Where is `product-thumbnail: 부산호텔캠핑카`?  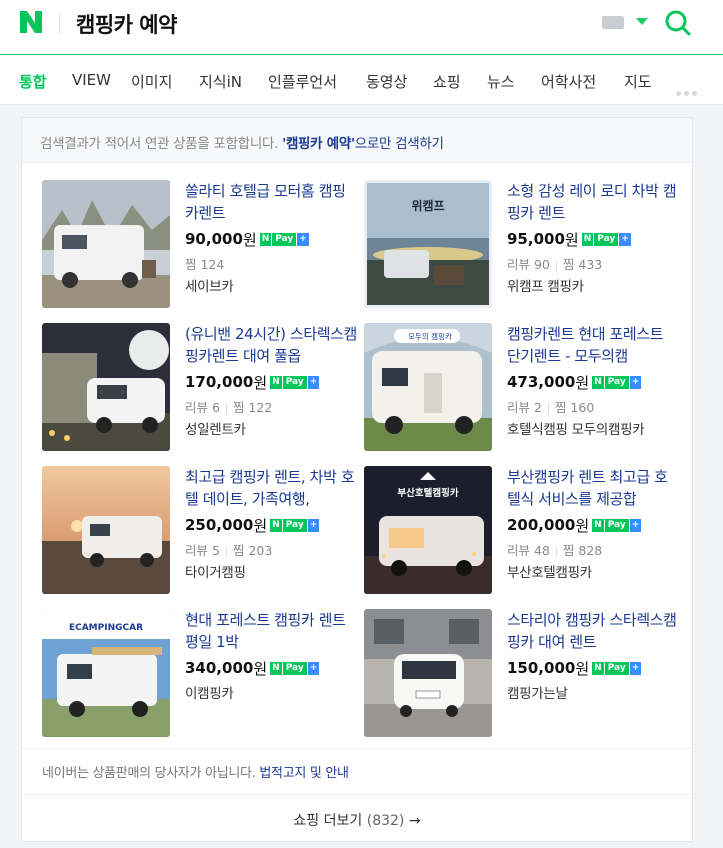
product-thumbnail: 부산호텔캠핑카 is located at coordinates (428, 530).